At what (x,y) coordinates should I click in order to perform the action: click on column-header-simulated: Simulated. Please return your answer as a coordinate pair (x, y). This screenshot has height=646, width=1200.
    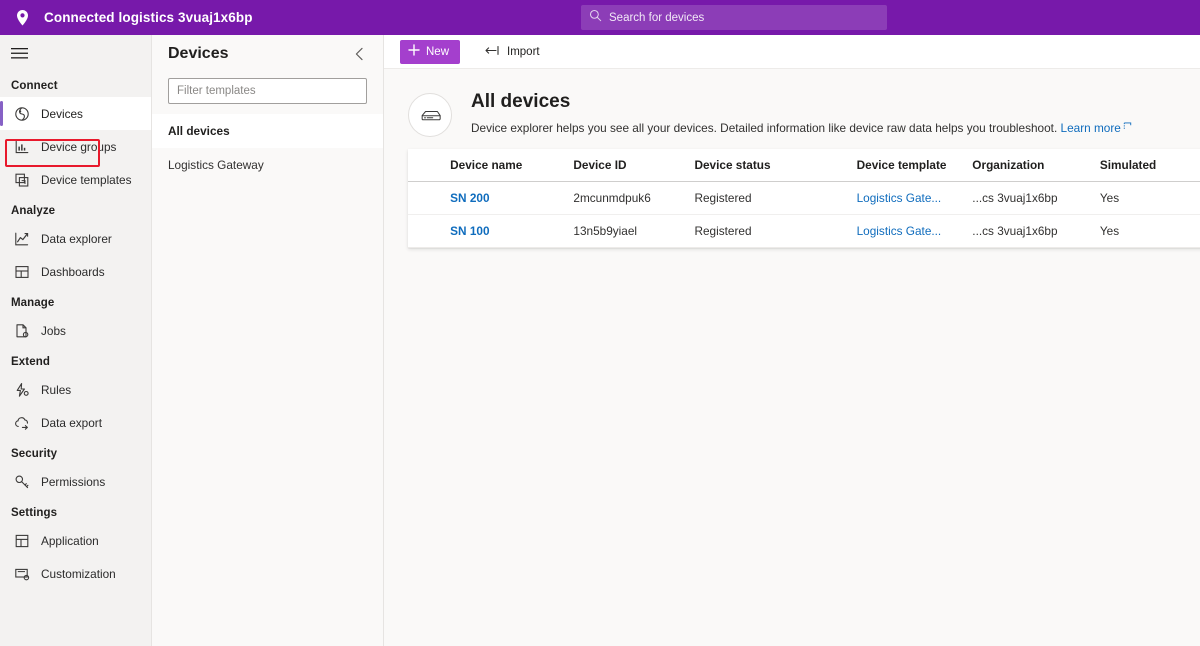
    Looking at the image, I should click on (1149, 165).